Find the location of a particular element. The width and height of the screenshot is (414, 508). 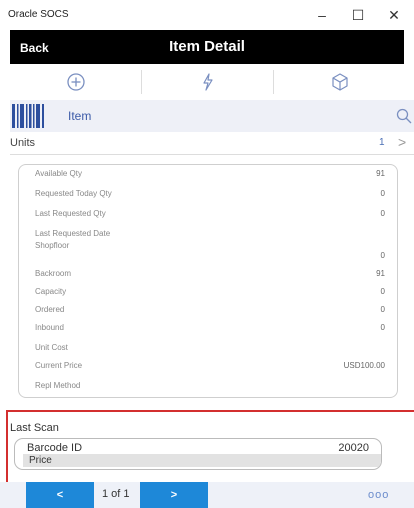

barcode-icon is located at coordinates (28, 116).